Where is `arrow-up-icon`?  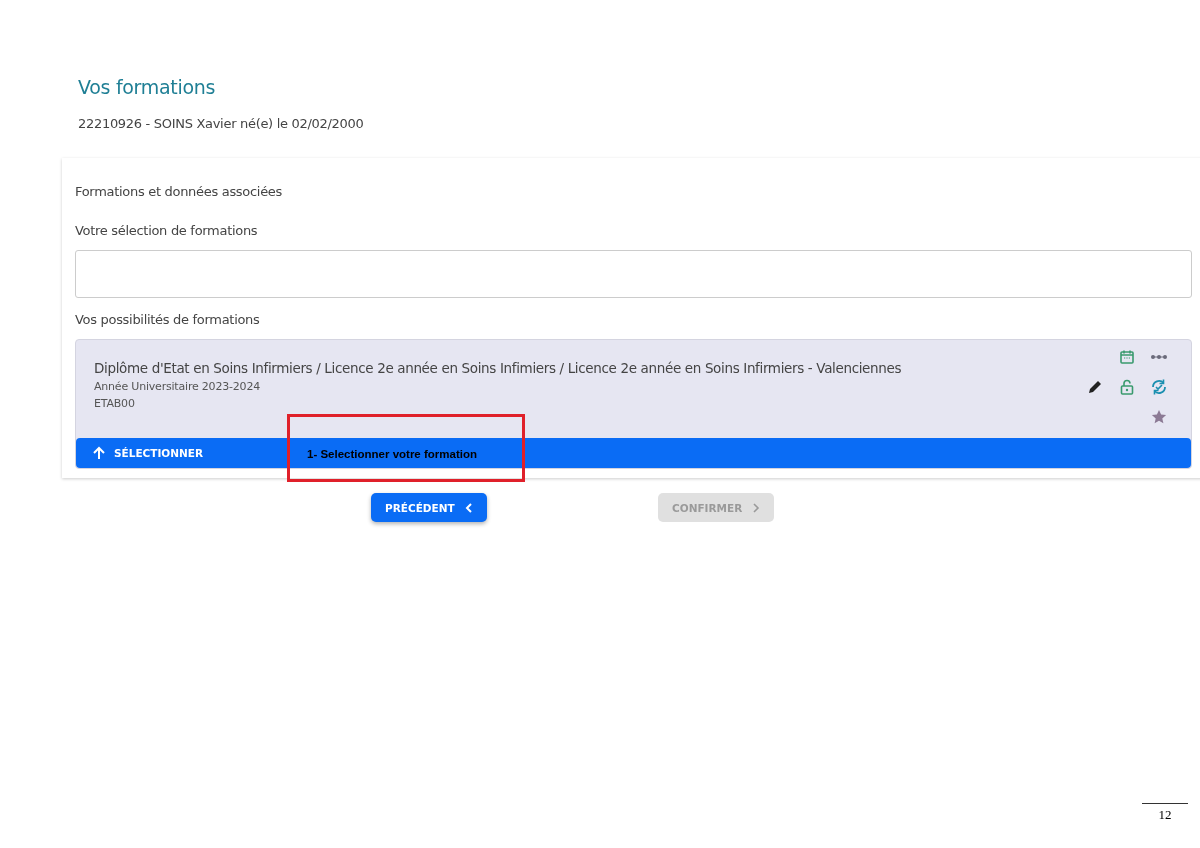 arrow-up-icon is located at coordinates (99, 453).